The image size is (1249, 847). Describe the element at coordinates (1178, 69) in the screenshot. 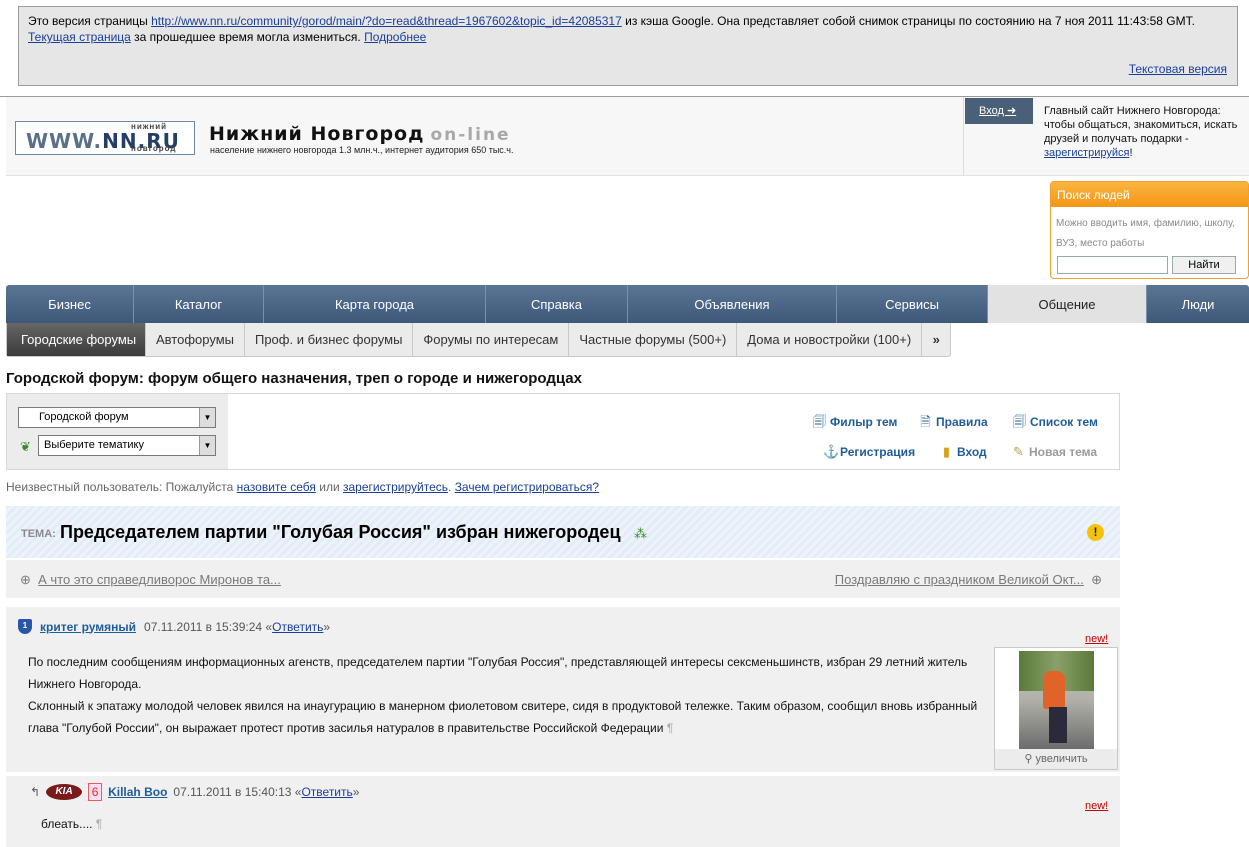

I see `text-version-link: Текстовая версия` at that location.